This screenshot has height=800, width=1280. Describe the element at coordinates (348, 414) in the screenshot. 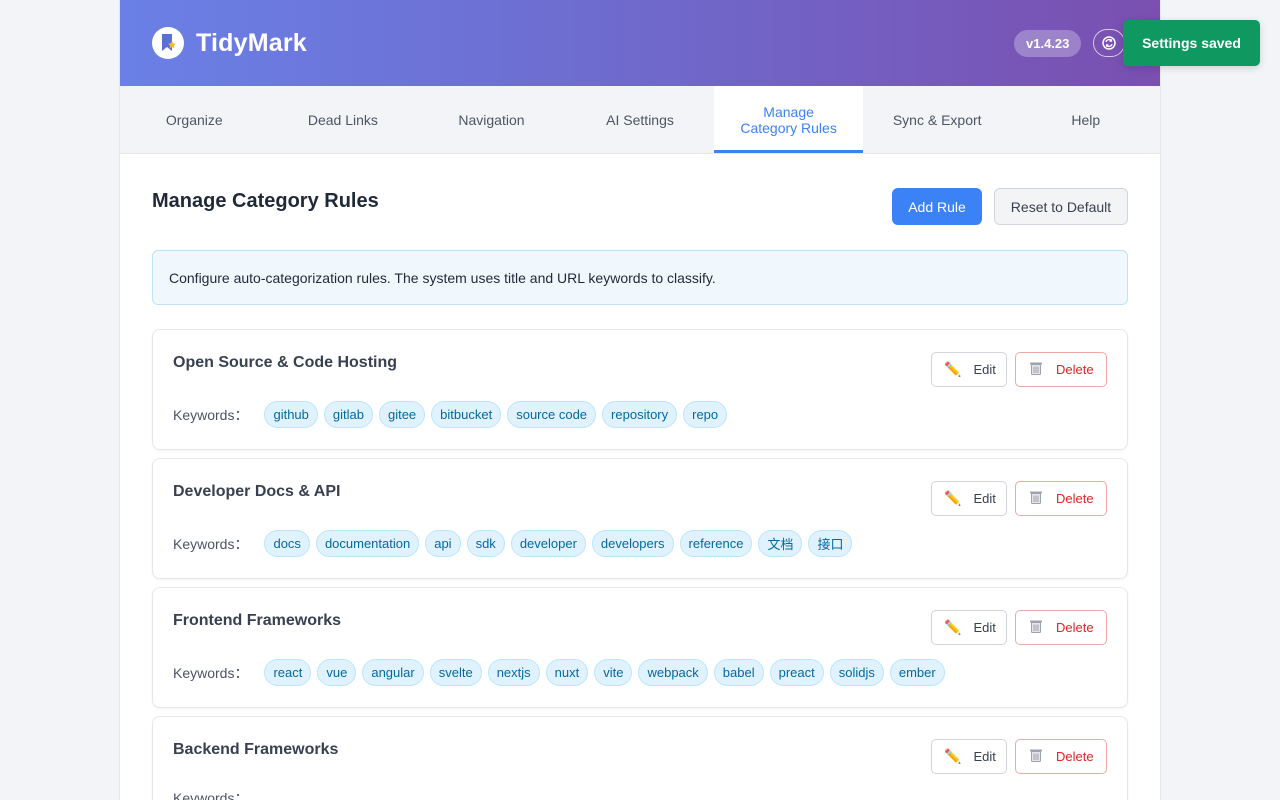

I see `keyword-tag: gitlab` at that location.